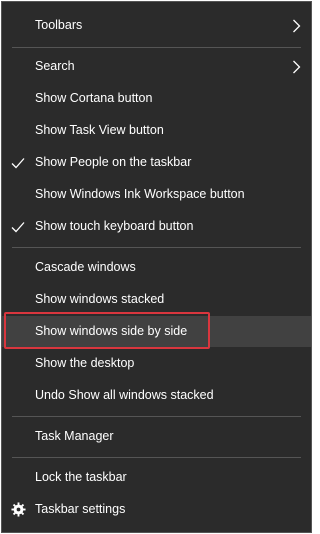  Describe the element at coordinates (94, 98) in the screenshot. I see `menu-item-label: Show Cortana button` at that location.